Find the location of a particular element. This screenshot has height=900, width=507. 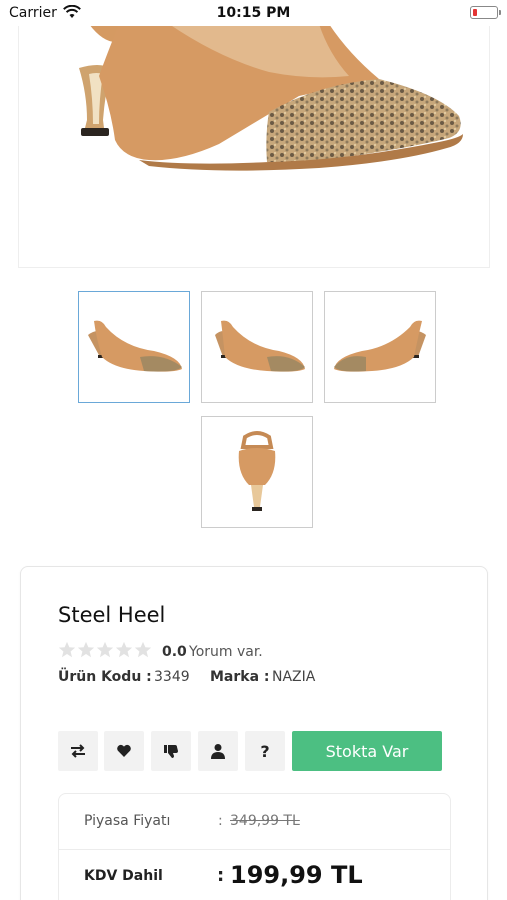

dislike-button is located at coordinates (171, 751).